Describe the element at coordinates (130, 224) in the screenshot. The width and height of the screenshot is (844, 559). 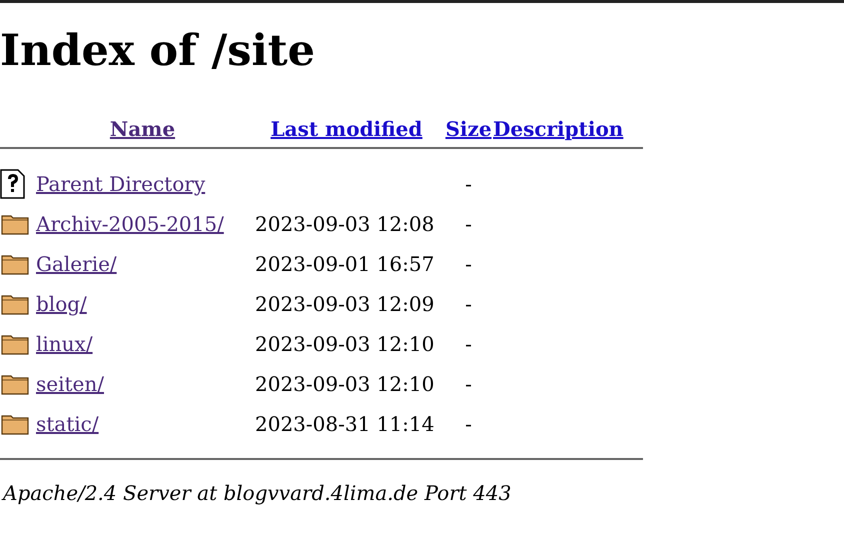
I see `file-link: Archiv-2005-2015/` at that location.